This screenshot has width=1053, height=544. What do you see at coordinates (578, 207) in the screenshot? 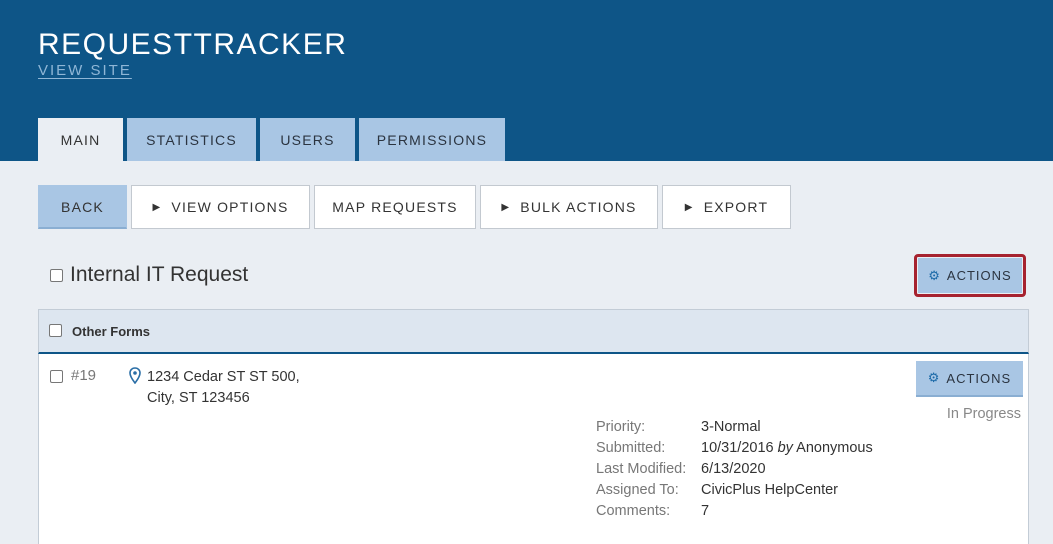
I see `bulk-actions-label: BULK ACTIONS` at bounding box center [578, 207].